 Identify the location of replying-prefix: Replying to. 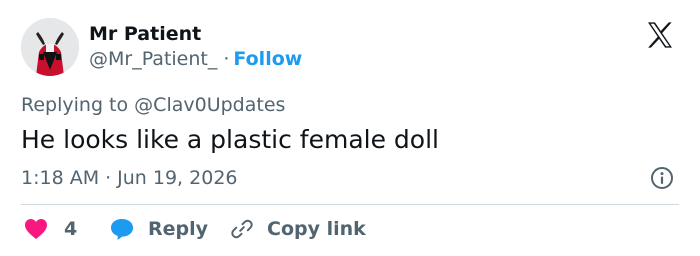
(75, 105).